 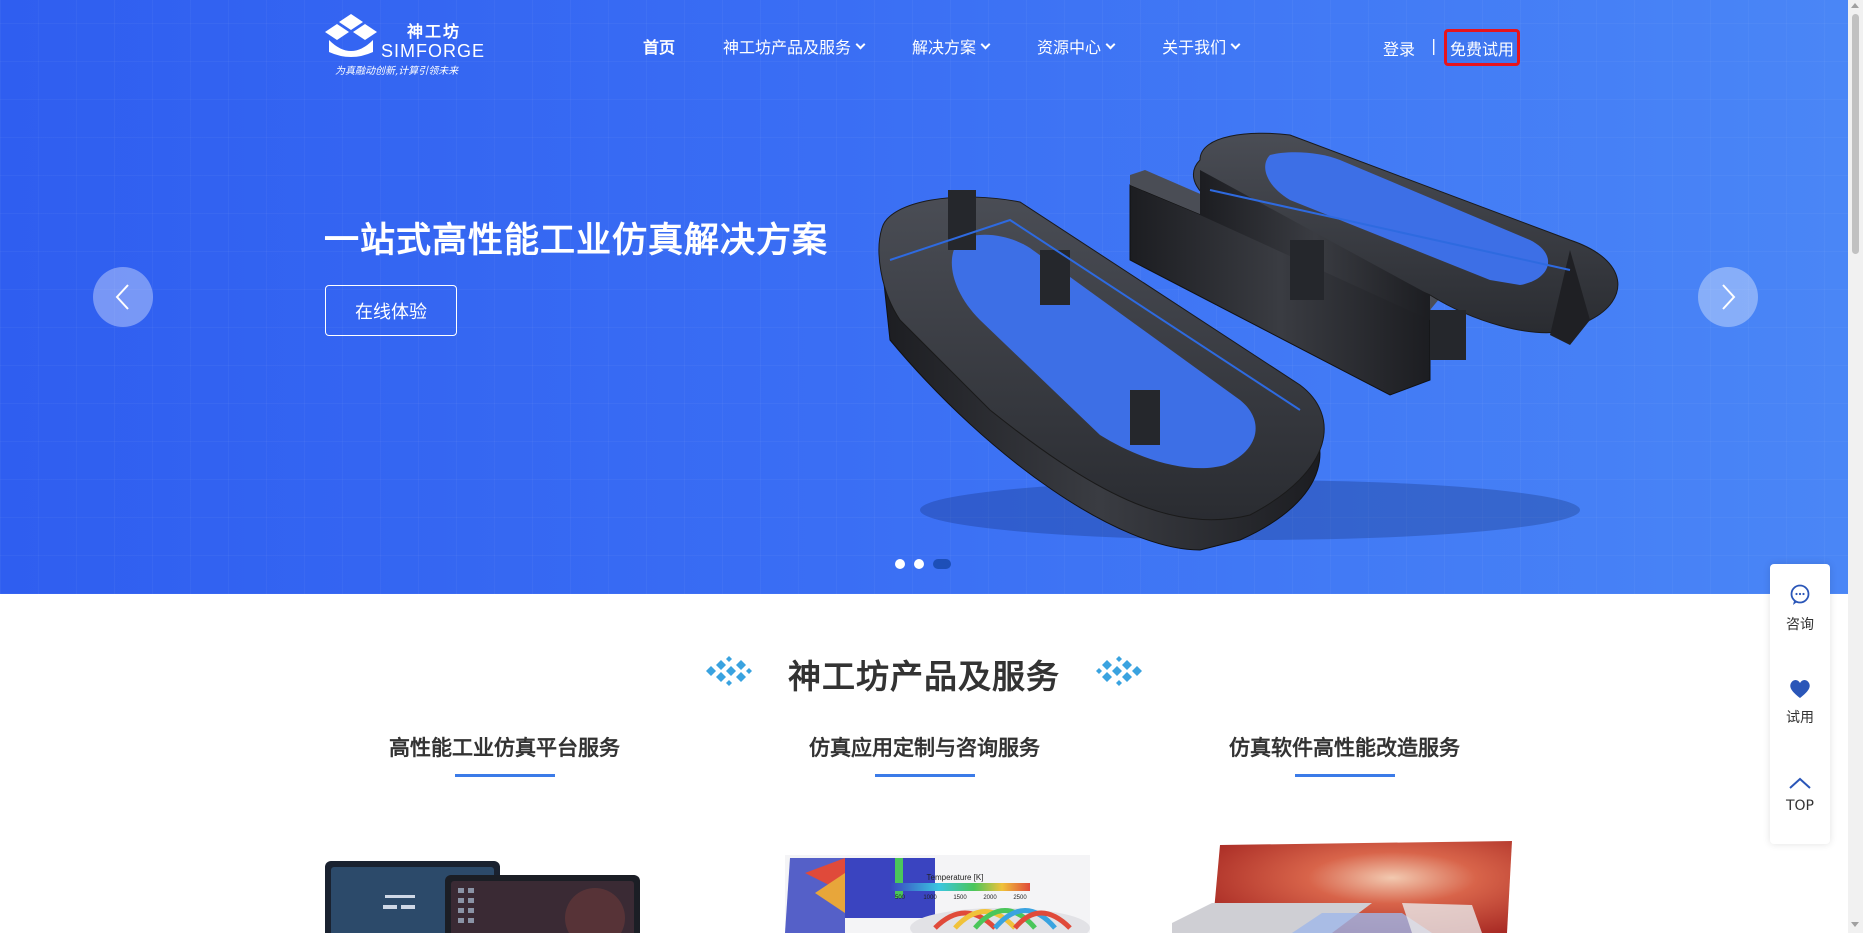 I want to click on nav-home: 首页, so click(x=659, y=46).